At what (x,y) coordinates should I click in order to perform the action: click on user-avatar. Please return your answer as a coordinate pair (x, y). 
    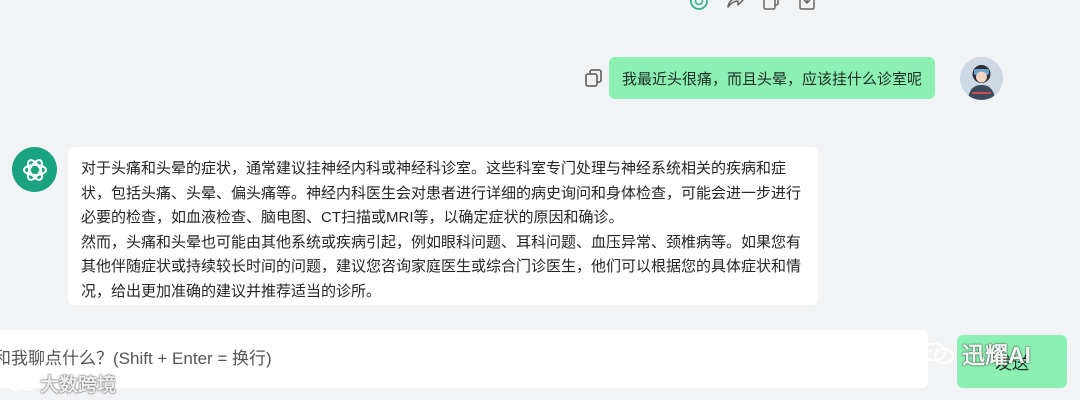
    Looking at the image, I should click on (981, 78).